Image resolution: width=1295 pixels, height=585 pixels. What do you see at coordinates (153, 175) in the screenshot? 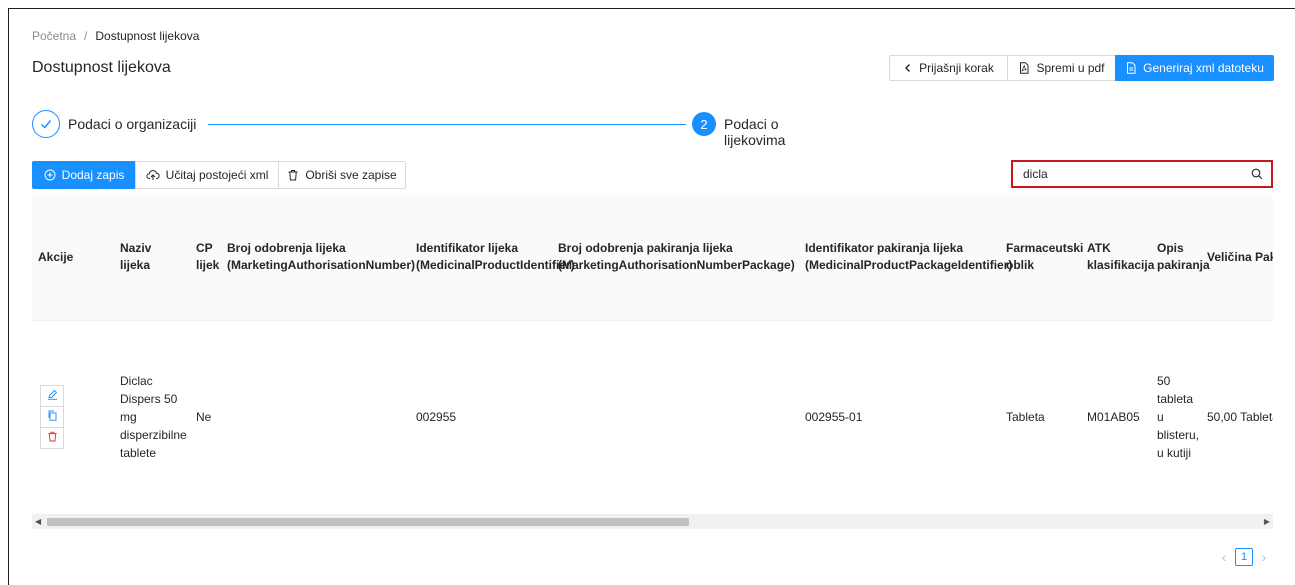
I see `cloud-upload-icon` at bounding box center [153, 175].